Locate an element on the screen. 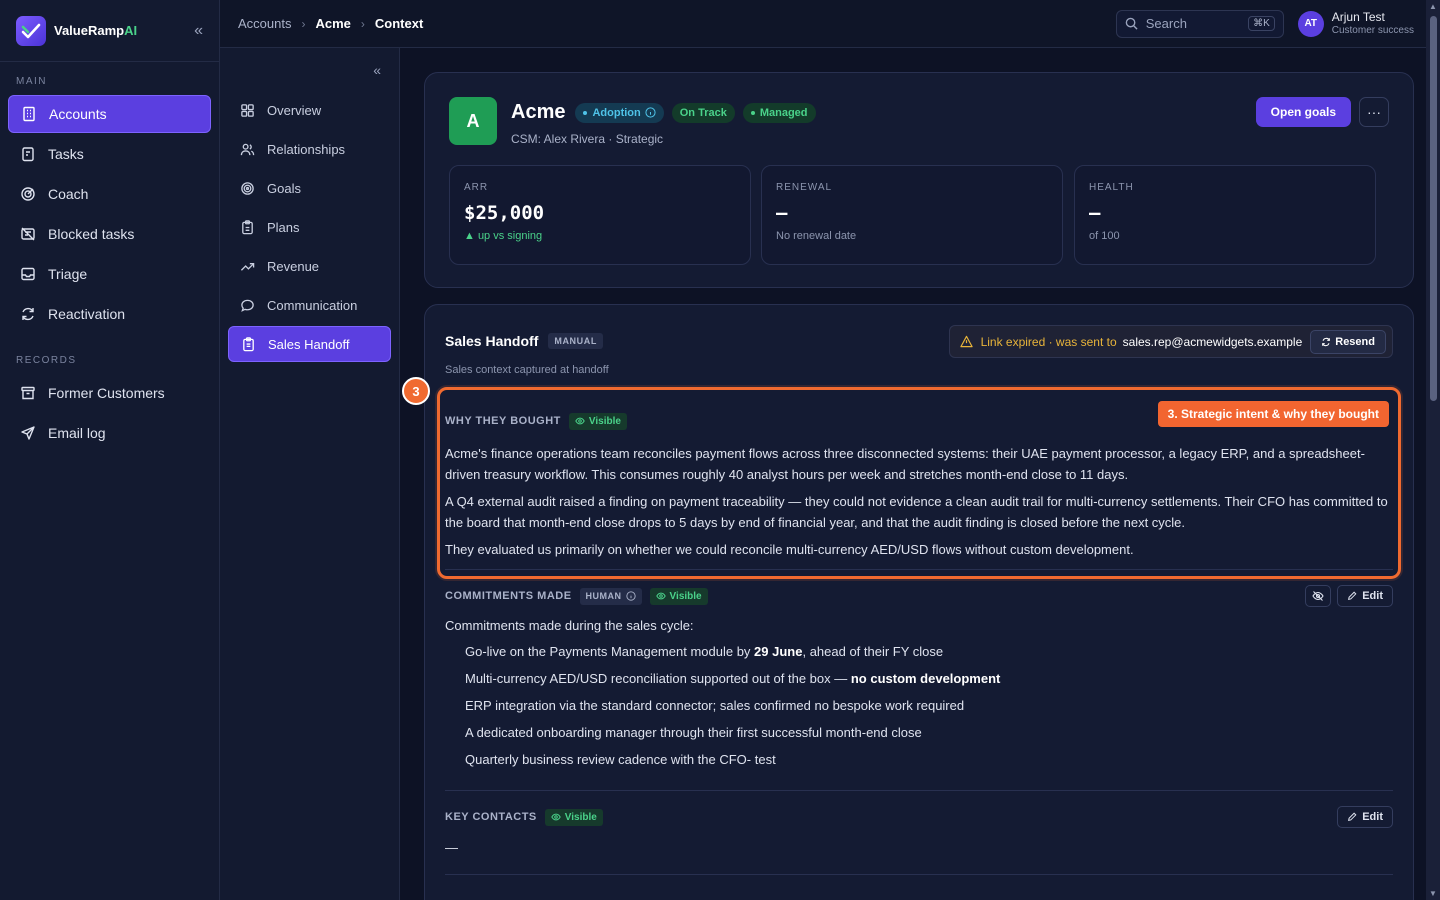  subnav-item-plans: Plans is located at coordinates (309, 227).